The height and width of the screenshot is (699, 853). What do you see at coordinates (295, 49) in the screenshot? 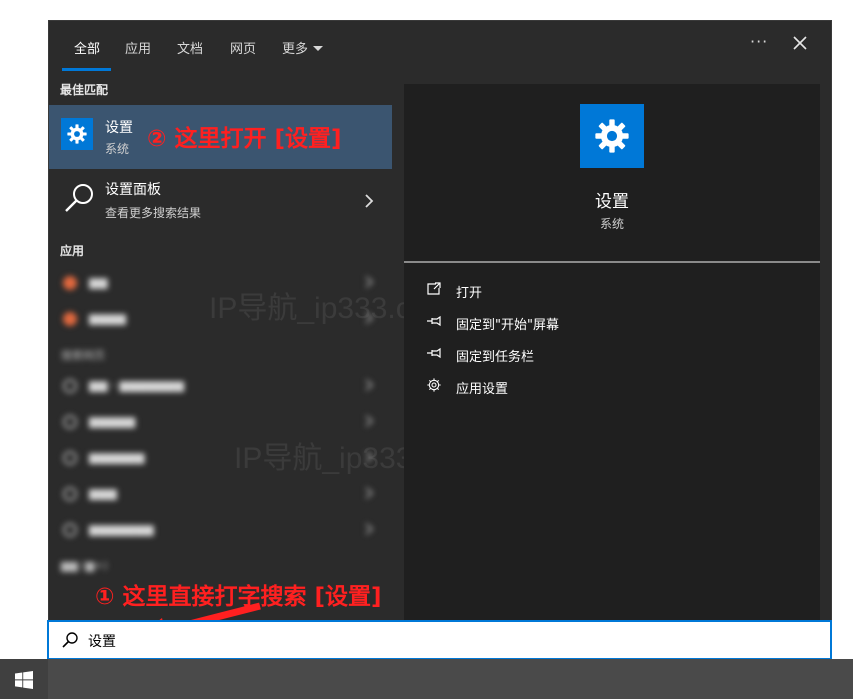
I see `tab-more-label: 更多` at bounding box center [295, 49].